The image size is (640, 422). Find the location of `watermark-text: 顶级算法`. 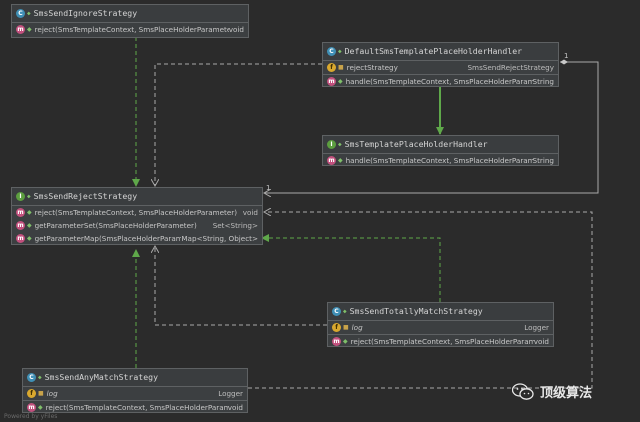

watermark-text: 顶级算法 is located at coordinates (566, 393).